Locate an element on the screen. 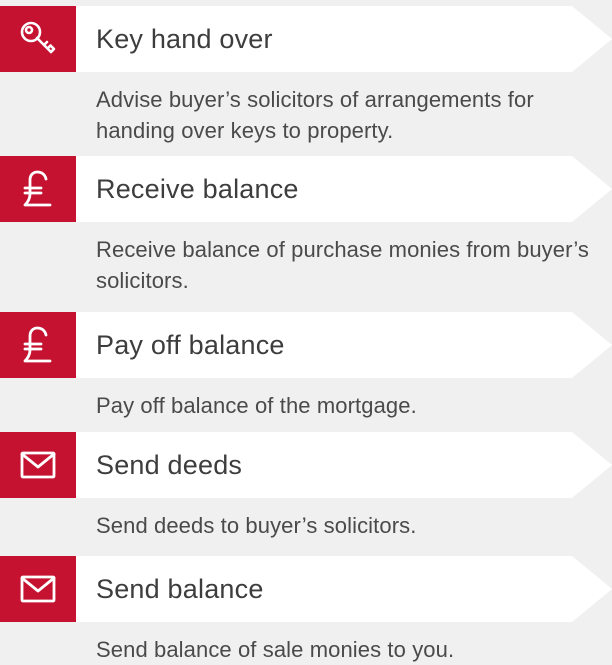 Image resolution: width=612 pixels, height=665 pixels. step-title: Send balance is located at coordinates (180, 589).